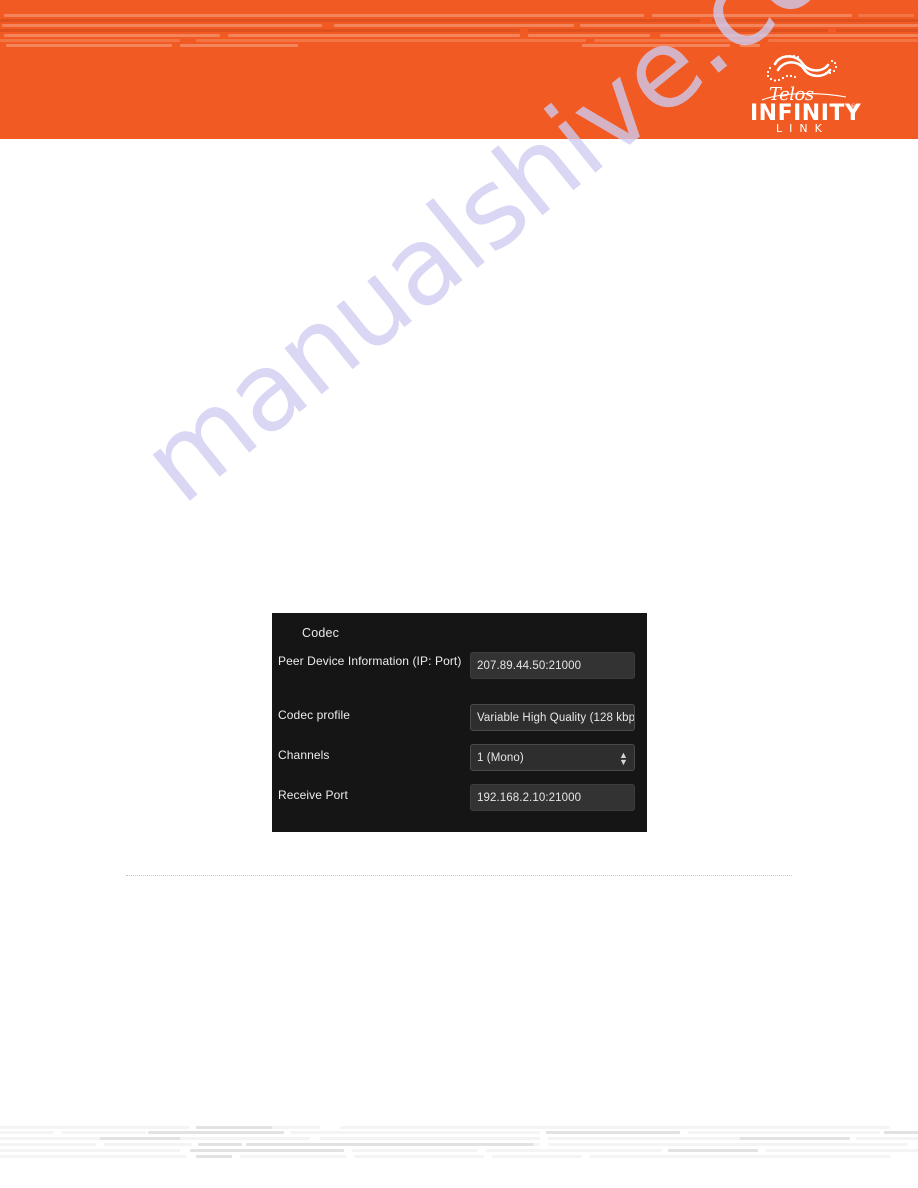 The image size is (918, 1188). What do you see at coordinates (370, 661) in the screenshot?
I see `peer-device-information-label: Peer Device Information (IP: Port)` at bounding box center [370, 661].